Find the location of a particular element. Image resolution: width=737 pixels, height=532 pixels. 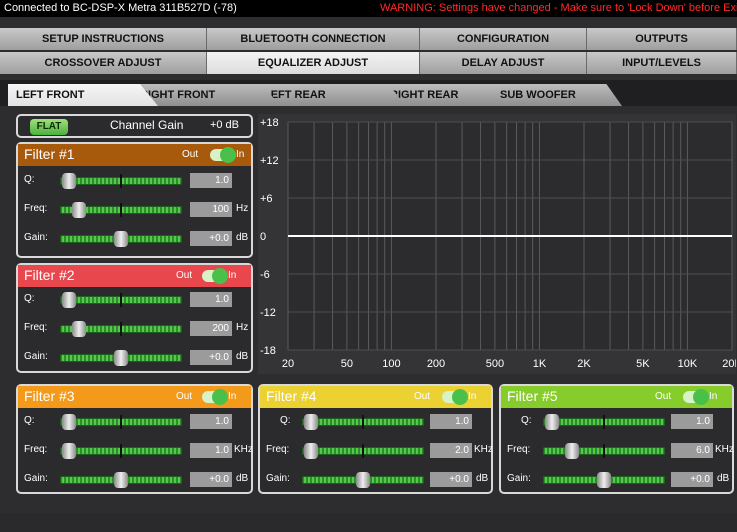

filter-5-toggle is located at coordinates (696, 397).